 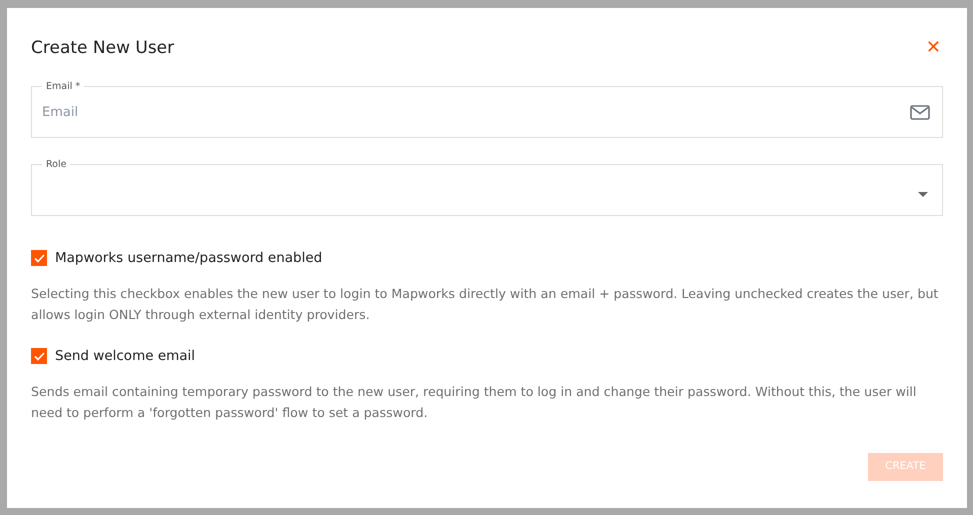 I want to click on description-text: Selecting this checkbox enables the new user to login to Mapworks directly with an email + password. Leaving unchecked creates the user, but allows login ONLY through external identity providers., so click(x=485, y=304).